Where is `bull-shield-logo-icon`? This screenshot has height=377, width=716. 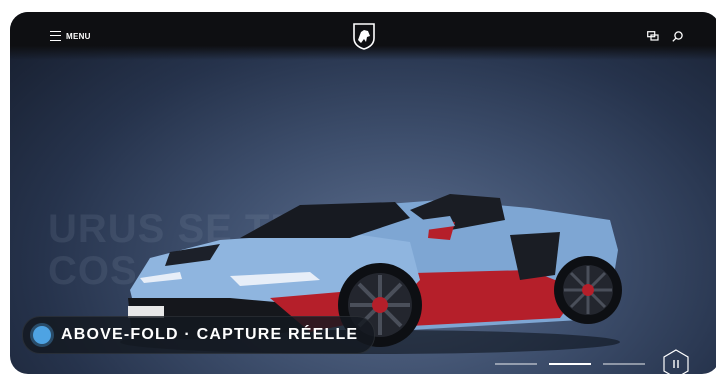 bull-shield-logo-icon is located at coordinates (364, 36).